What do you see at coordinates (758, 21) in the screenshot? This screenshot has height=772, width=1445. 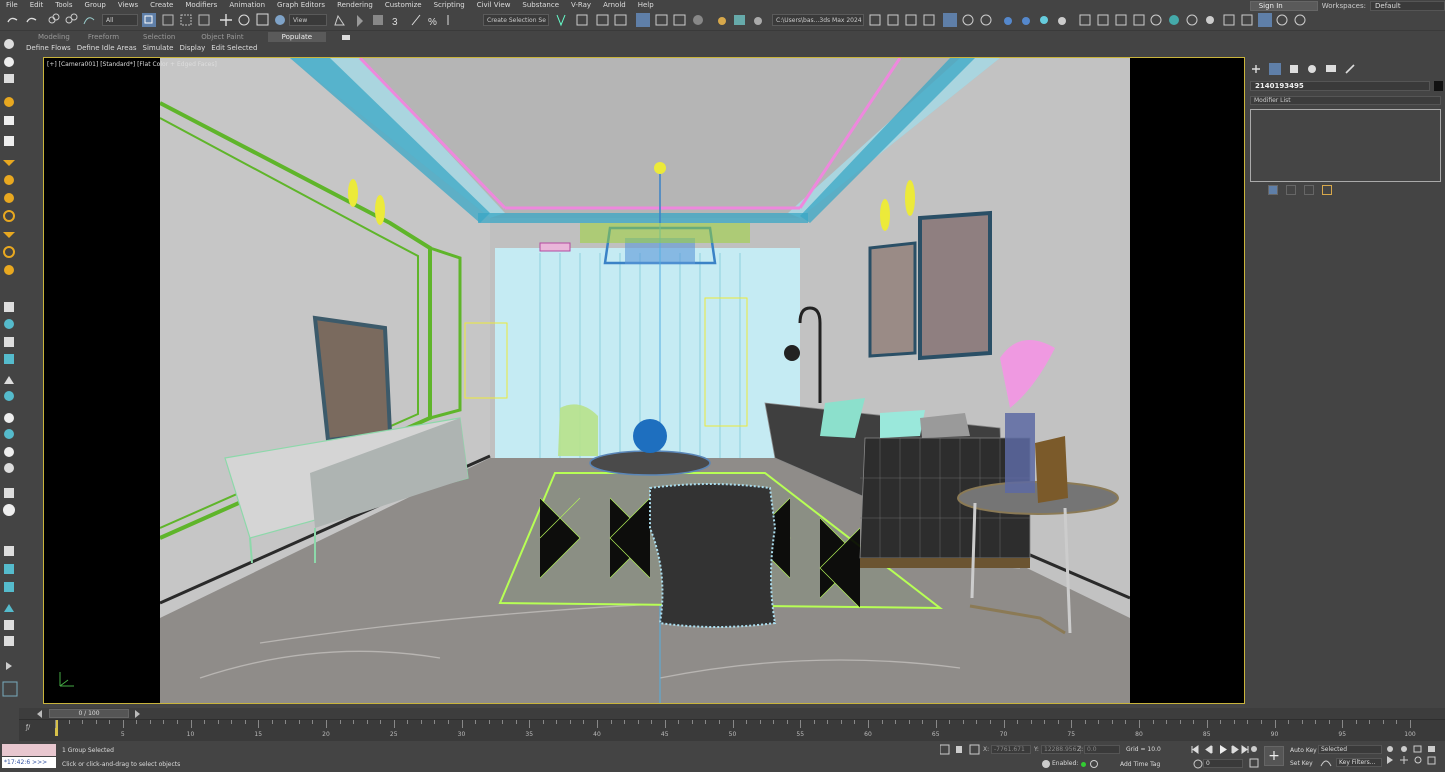 I see `render-icon` at bounding box center [758, 21].